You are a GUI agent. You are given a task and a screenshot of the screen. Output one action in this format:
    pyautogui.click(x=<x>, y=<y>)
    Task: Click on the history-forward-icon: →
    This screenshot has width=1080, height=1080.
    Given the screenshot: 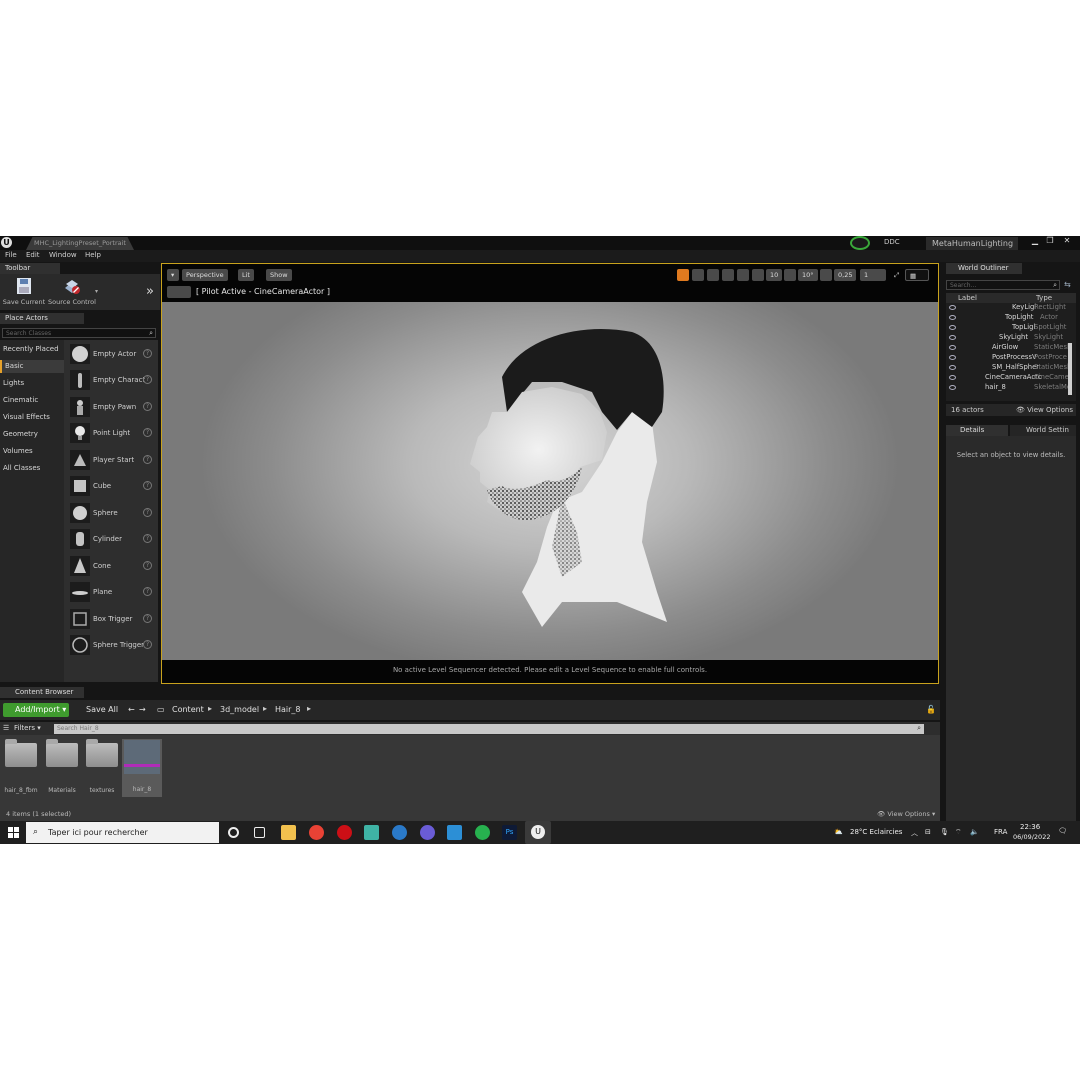 What is the action you would take?
    pyautogui.click(x=142, y=709)
    